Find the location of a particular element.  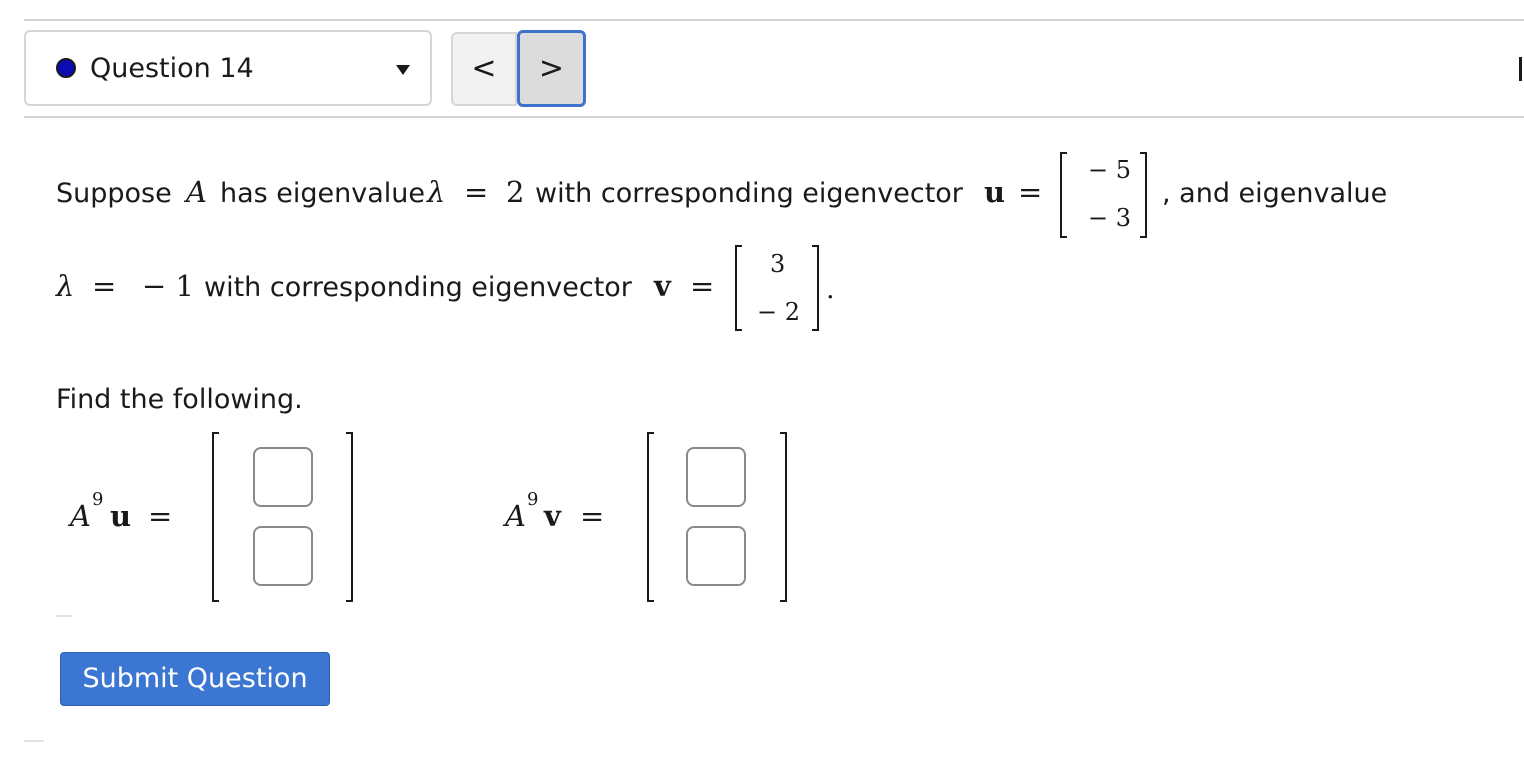

equals-sign-3: = is located at coordinates (104, 286).